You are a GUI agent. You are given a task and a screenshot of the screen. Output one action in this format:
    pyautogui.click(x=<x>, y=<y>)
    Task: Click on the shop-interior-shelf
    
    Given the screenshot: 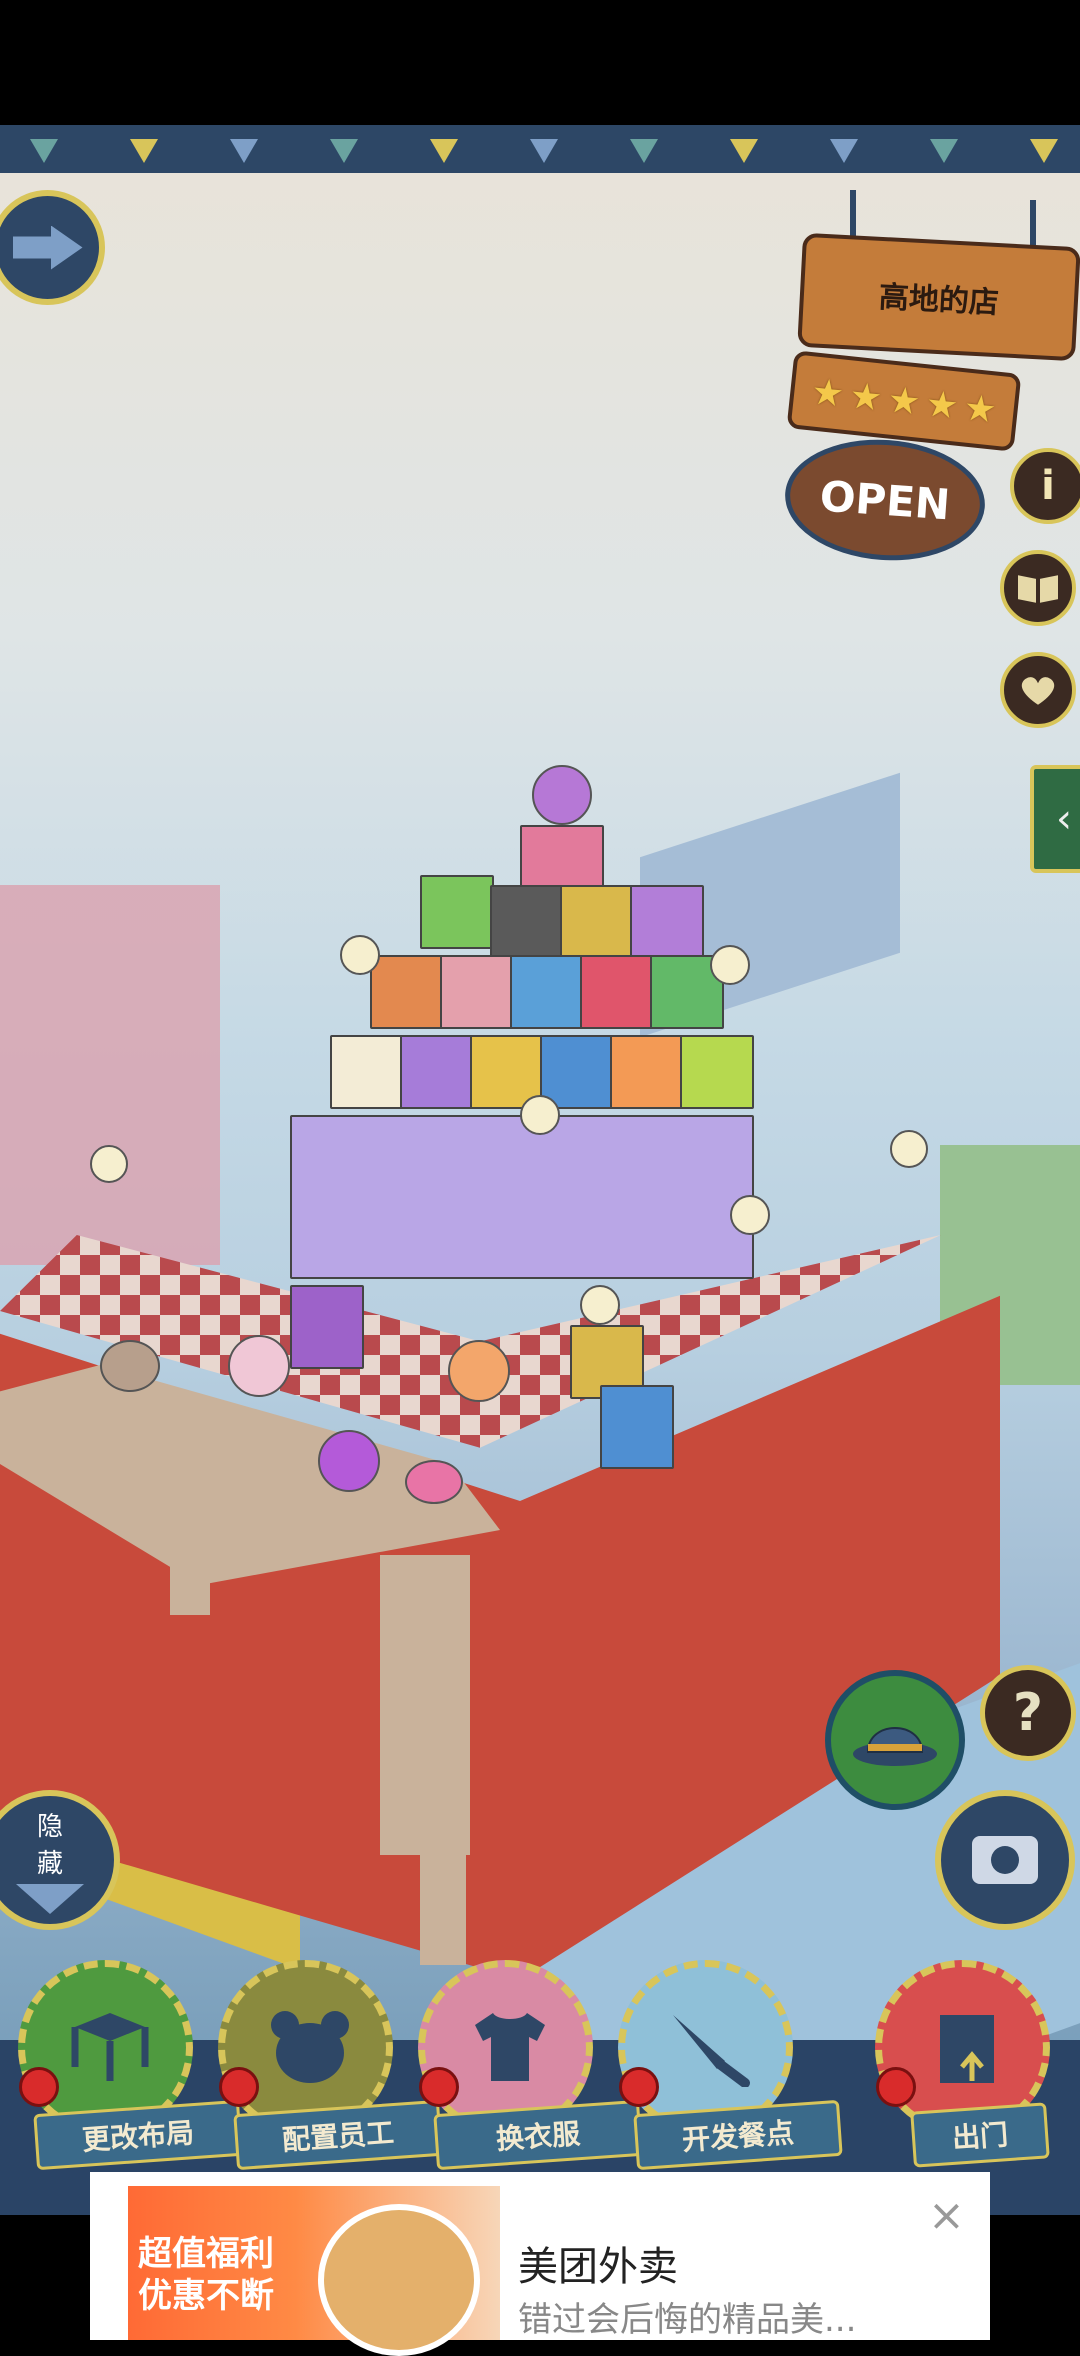 What is the action you would take?
    pyautogui.click(x=522, y=1197)
    